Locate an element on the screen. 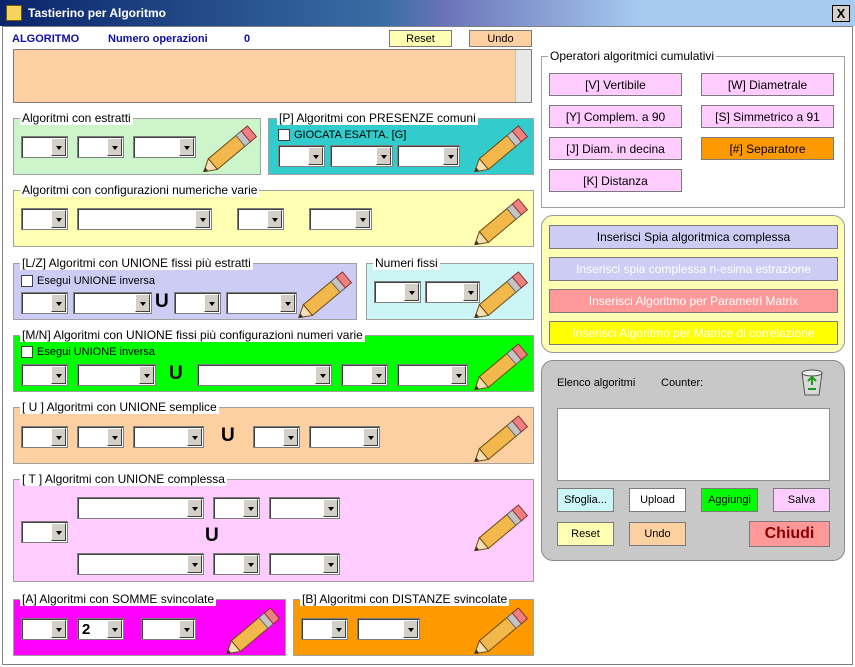 The image size is (855, 667). aggiungi-button: Aggiungi is located at coordinates (729, 500).